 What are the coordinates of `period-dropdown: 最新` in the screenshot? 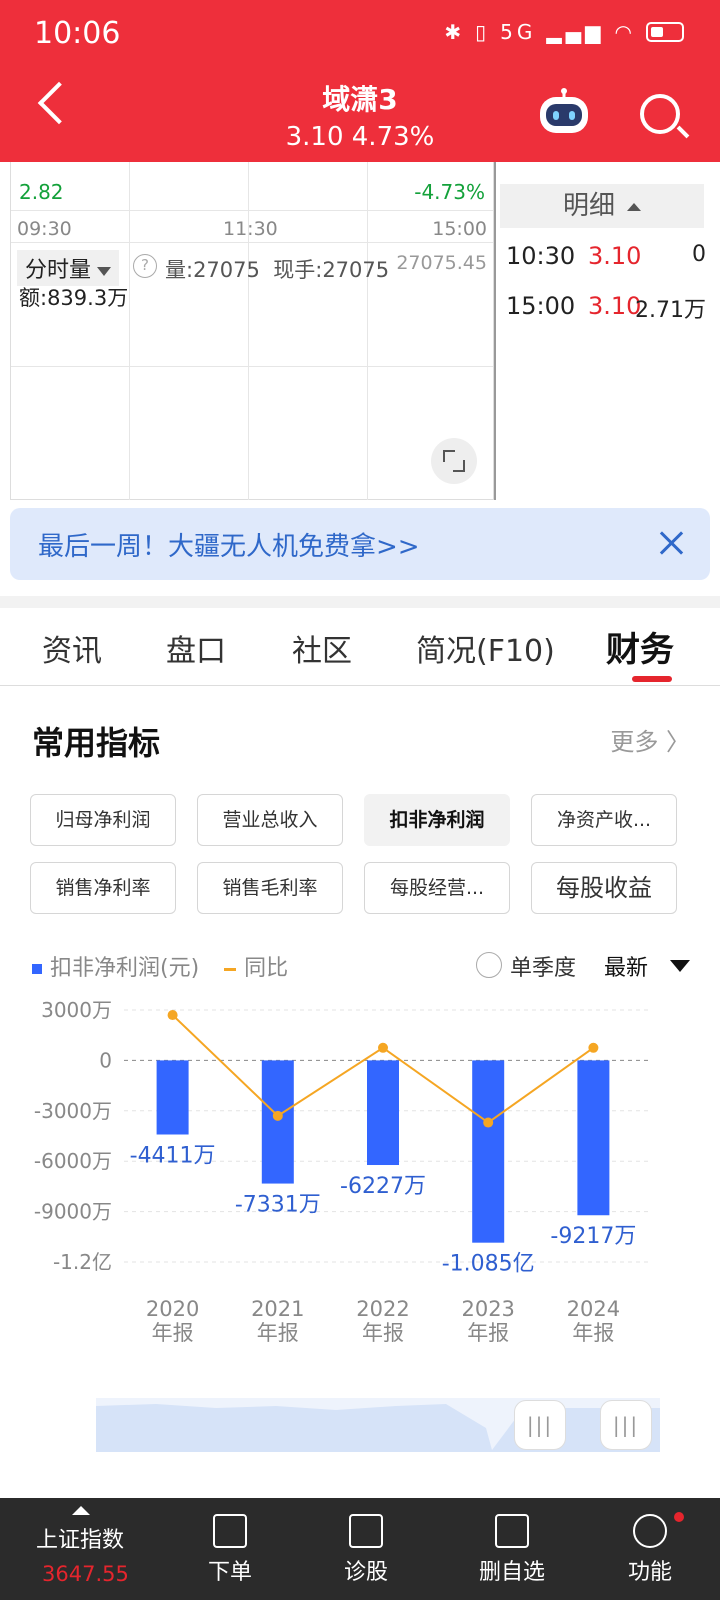 It's located at (626, 966).